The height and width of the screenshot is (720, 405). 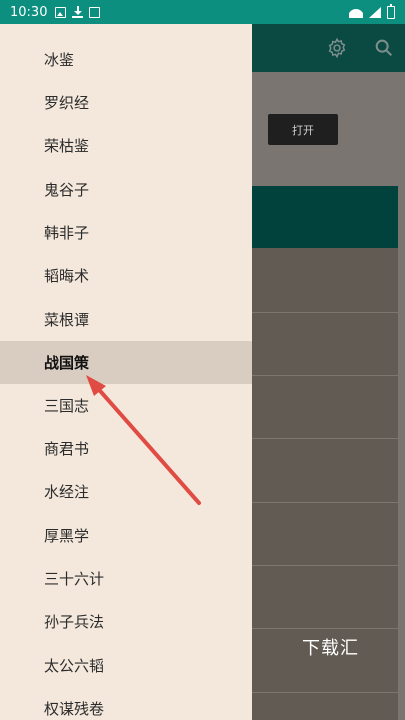 I want to click on drawer-item: 水经注, so click(x=126, y=491).